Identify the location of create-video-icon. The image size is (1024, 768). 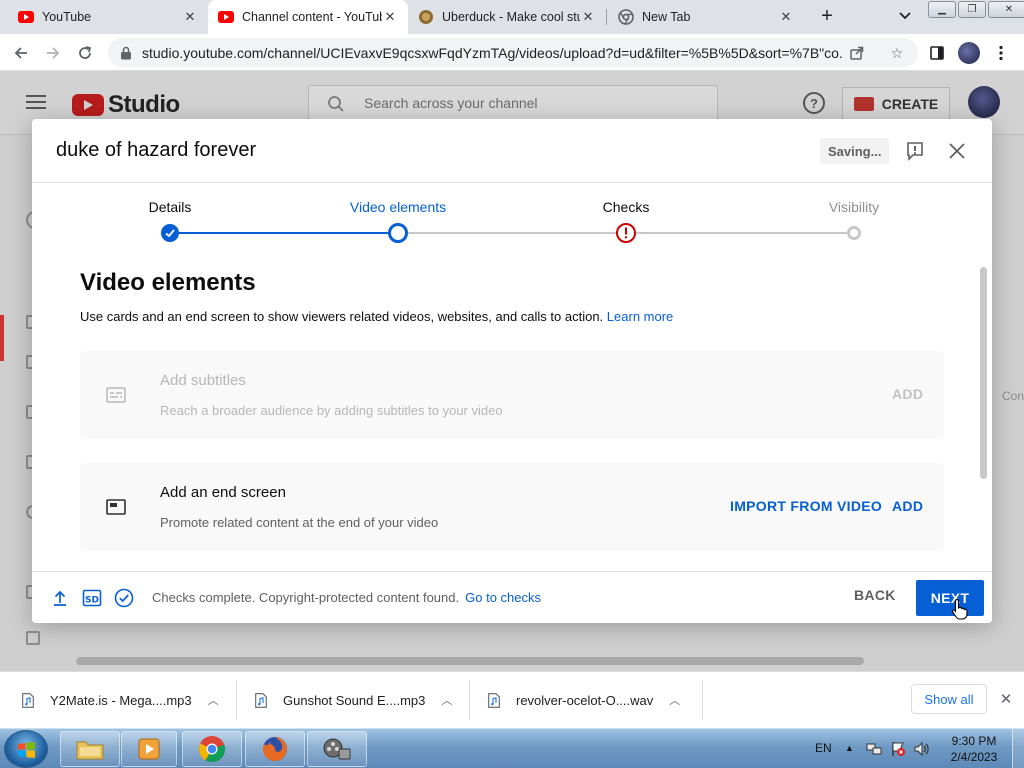
(863, 104).